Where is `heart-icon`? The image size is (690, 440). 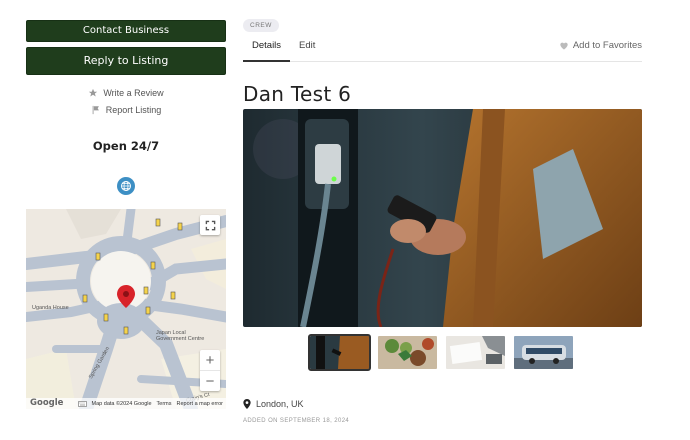 heart-icon is located at coordinates (564, 46).